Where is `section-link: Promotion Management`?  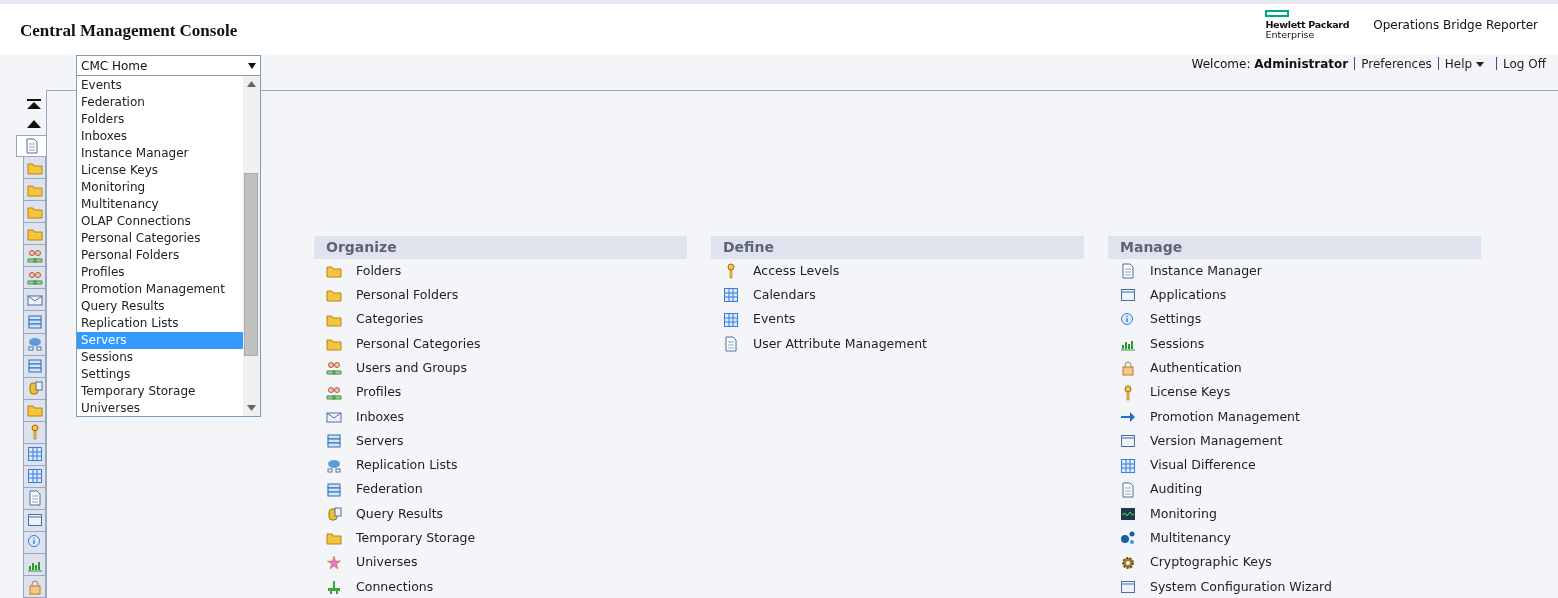 section-link: Promotion Management is located at coordinates (1294, 417).